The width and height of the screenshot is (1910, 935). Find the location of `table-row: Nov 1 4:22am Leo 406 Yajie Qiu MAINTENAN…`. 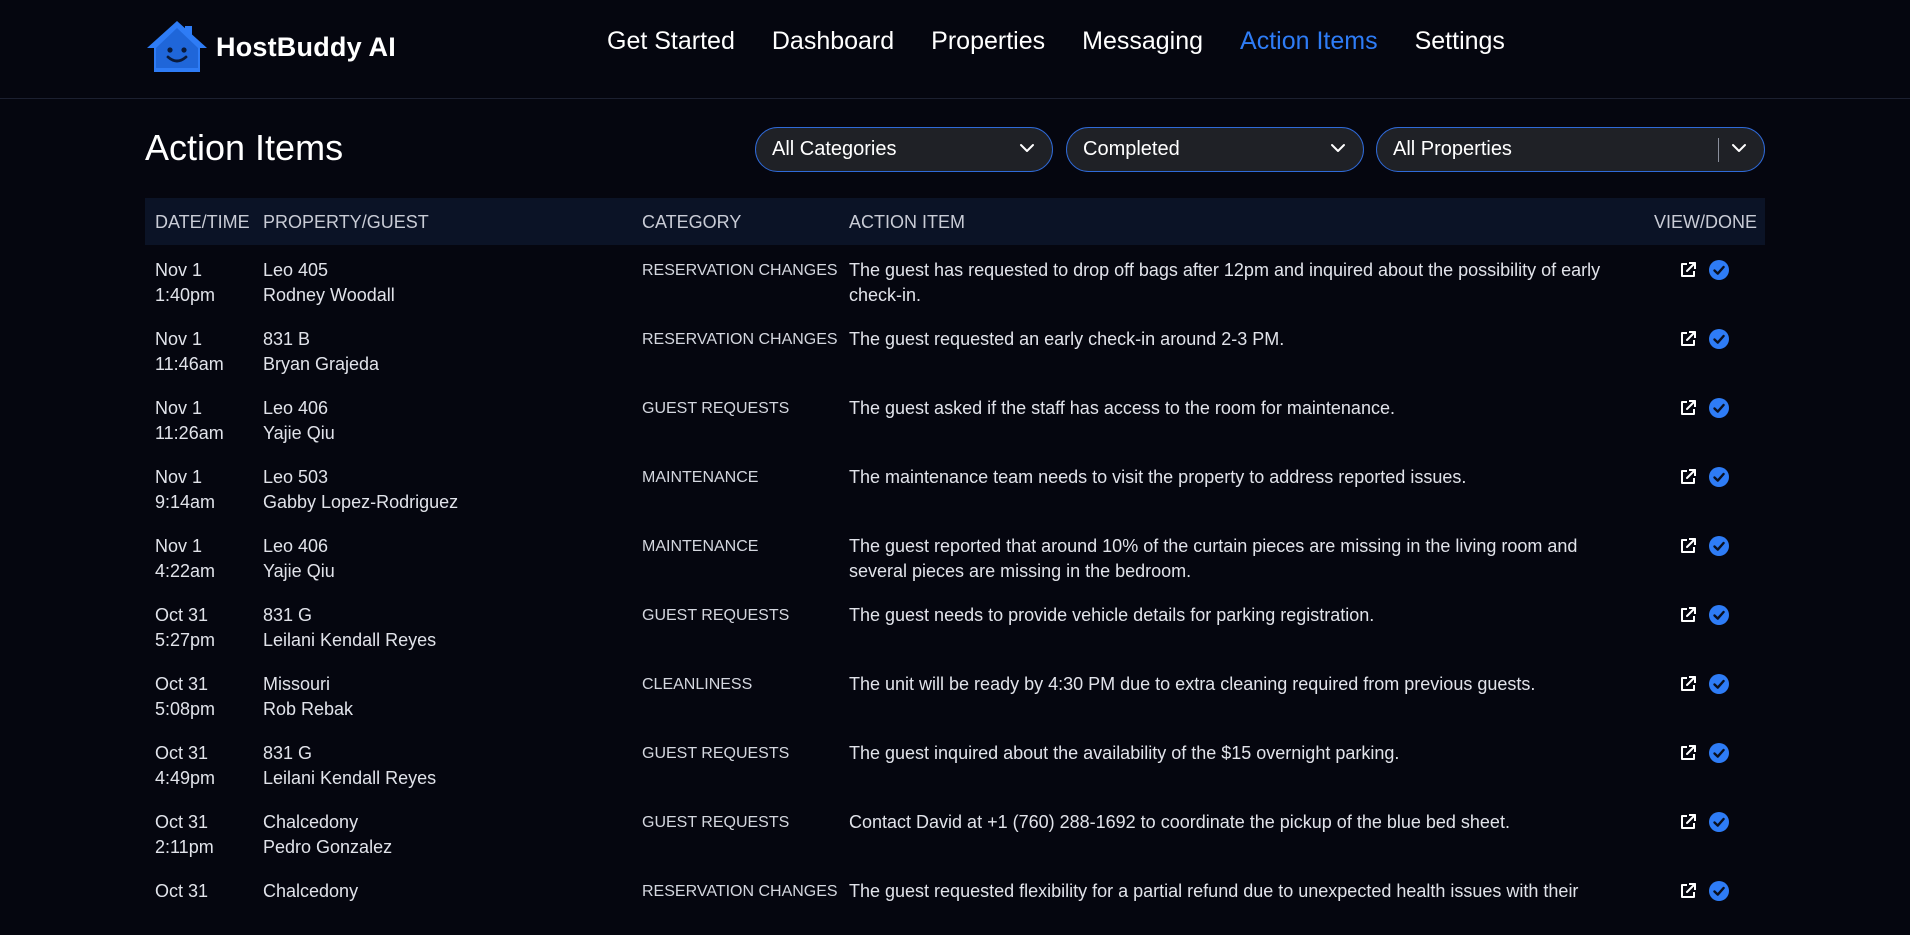

table-row: Nov 1 4:22am Leo 406 Yajie Qiu MAINTENAN… is located at coordinates (955, 555).